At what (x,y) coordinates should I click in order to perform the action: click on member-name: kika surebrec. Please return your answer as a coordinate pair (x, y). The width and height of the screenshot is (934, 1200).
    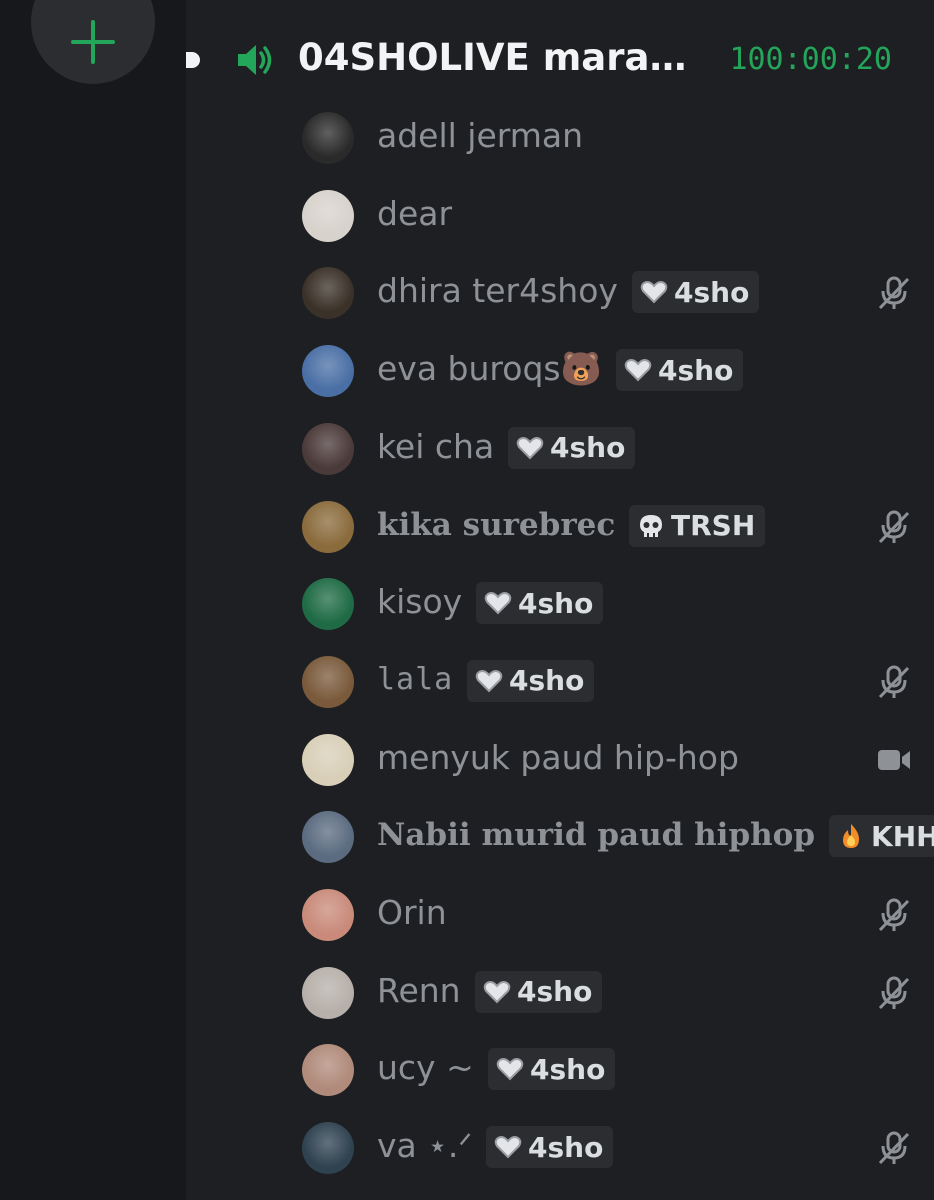
    Looking at the image, I should click on (496, 524).